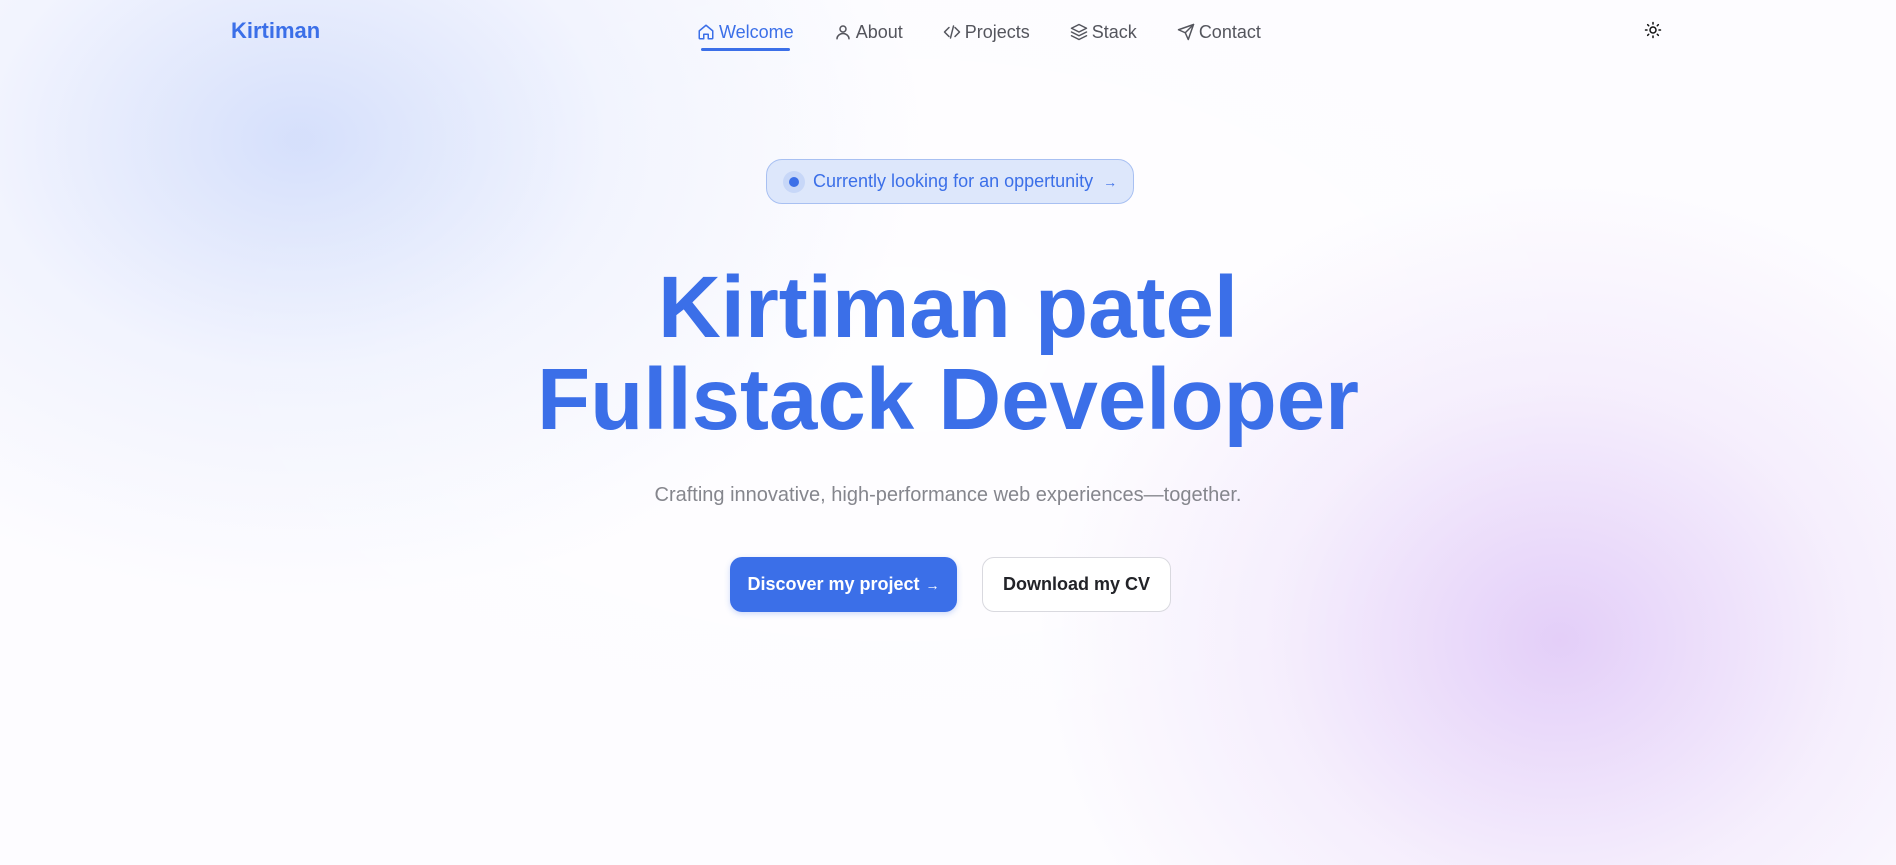 This screenshot has width=1896, height=865. I want to click on status-badge: Currently looking for an oppertunity →, so click(950, 181).